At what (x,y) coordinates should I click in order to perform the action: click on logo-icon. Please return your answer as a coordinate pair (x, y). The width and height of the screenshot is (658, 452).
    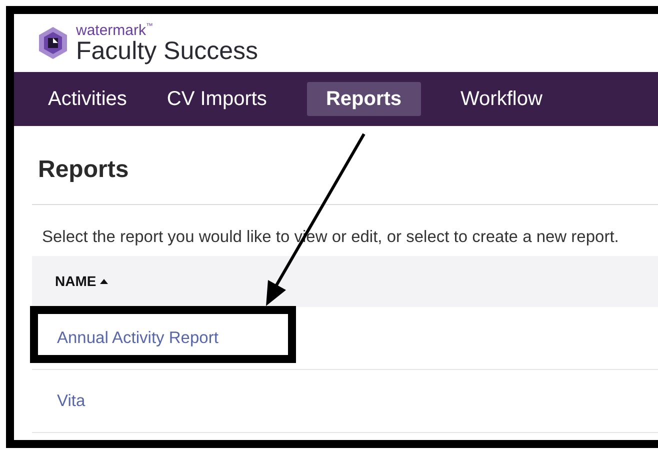
    Looking at the image, I should click on (53, 43).